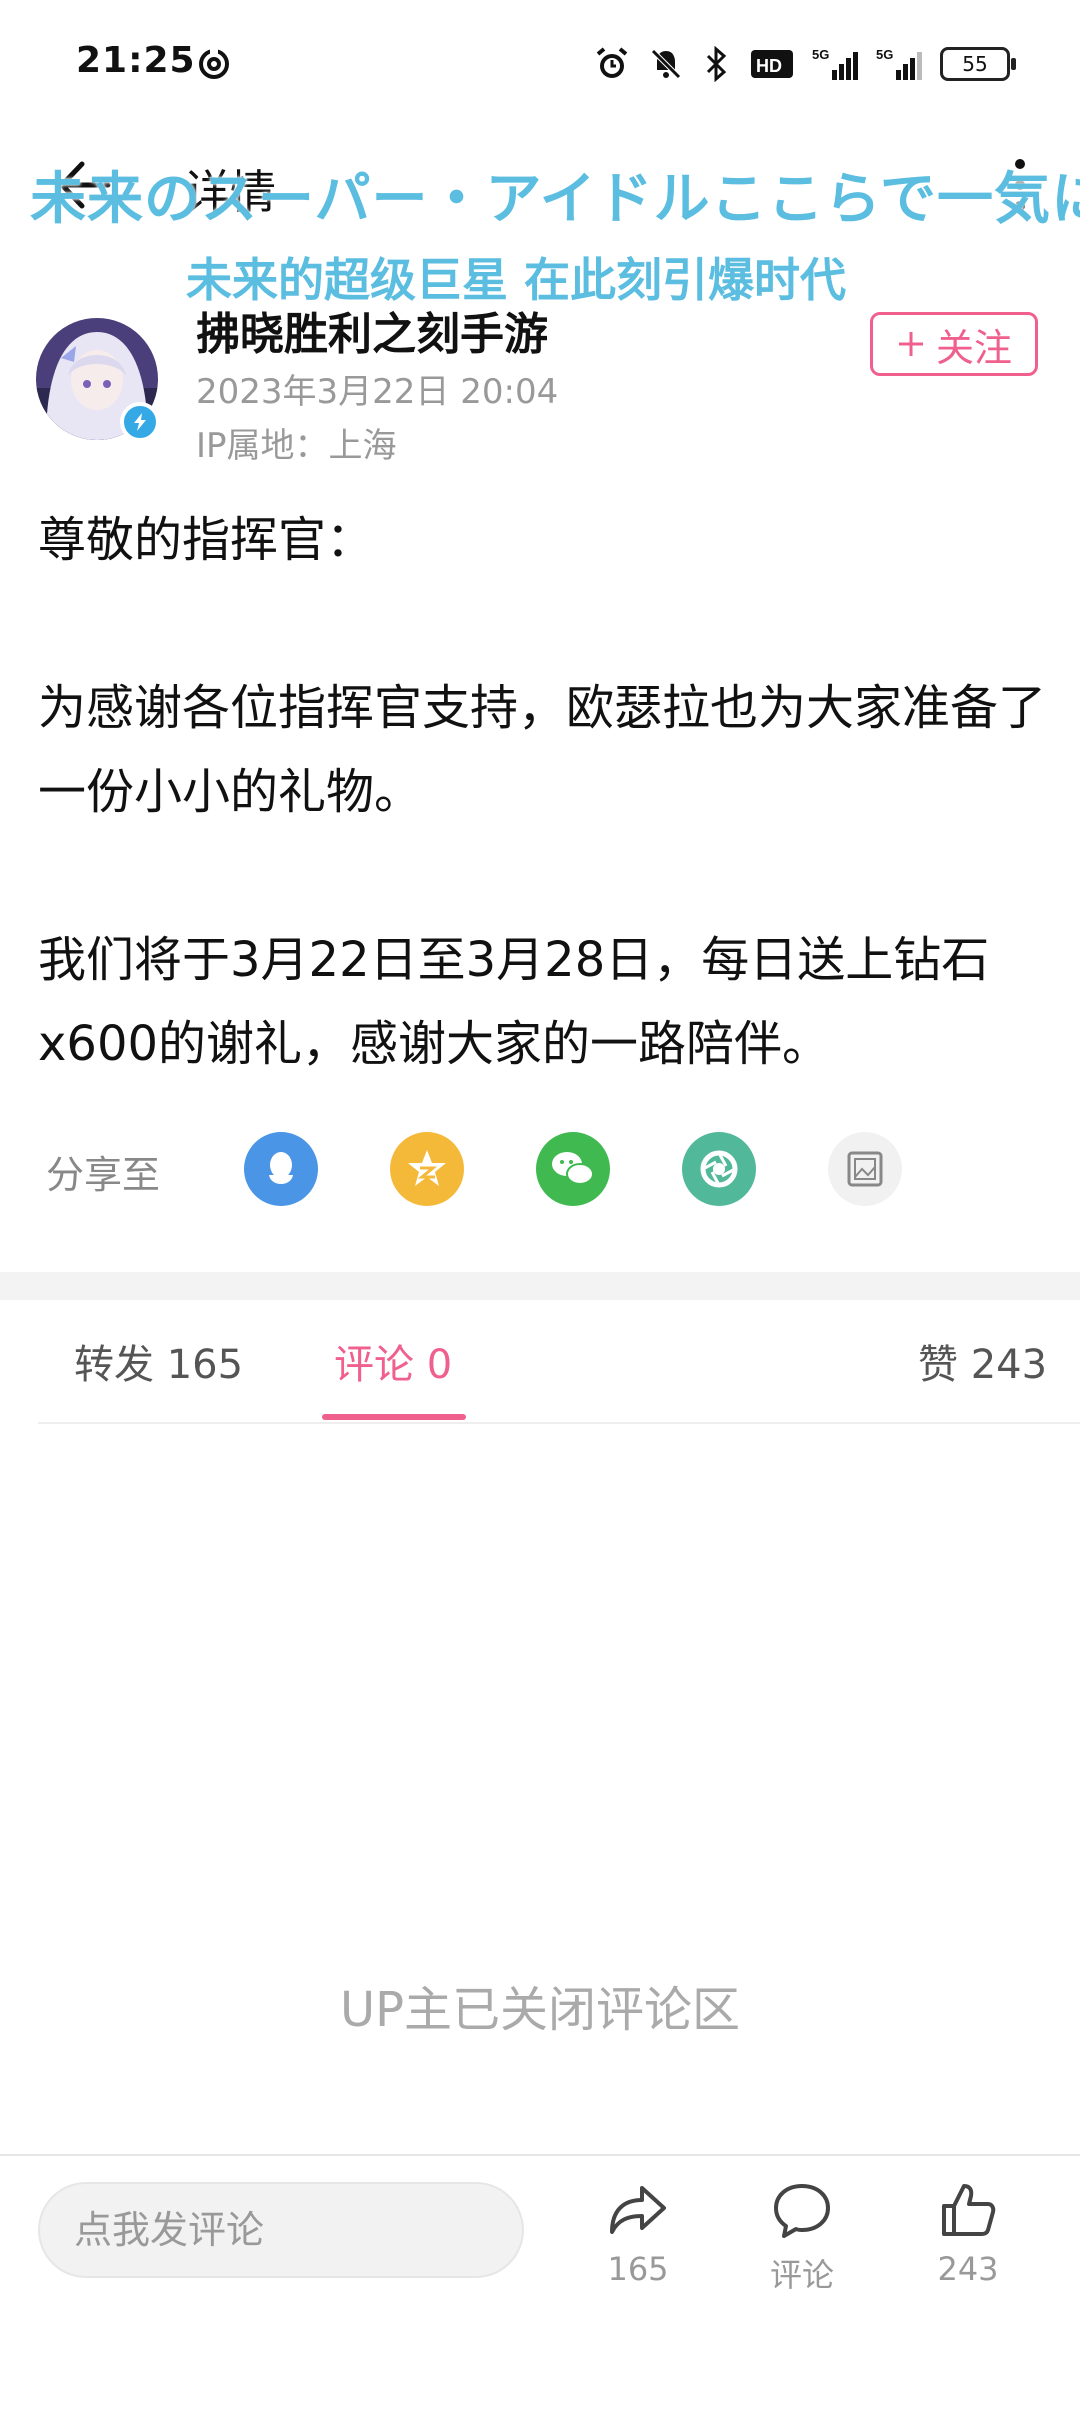  I want to click on post-time: 2023年3月22日 20:04, so click(377, 392).